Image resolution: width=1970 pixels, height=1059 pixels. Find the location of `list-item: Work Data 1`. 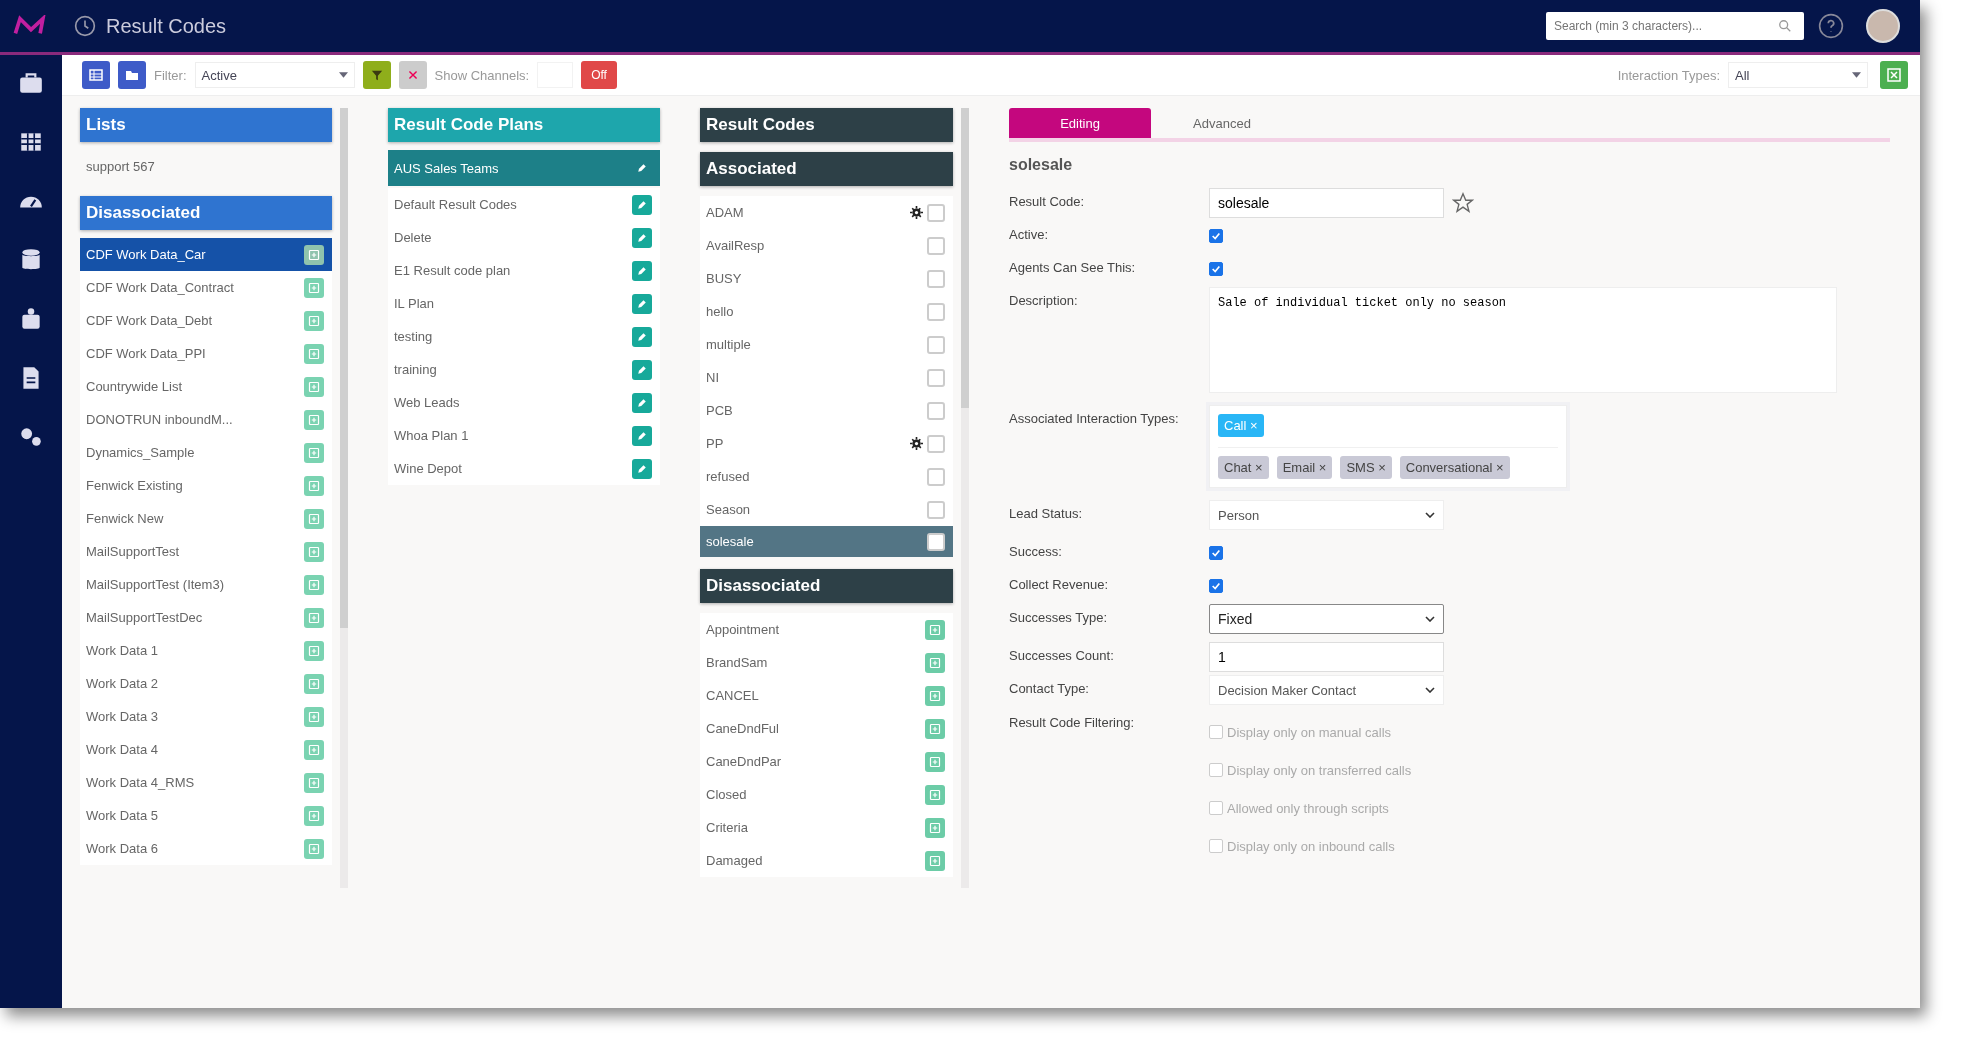

list-item: Work Data 1 is located at coordinates (206, 650).